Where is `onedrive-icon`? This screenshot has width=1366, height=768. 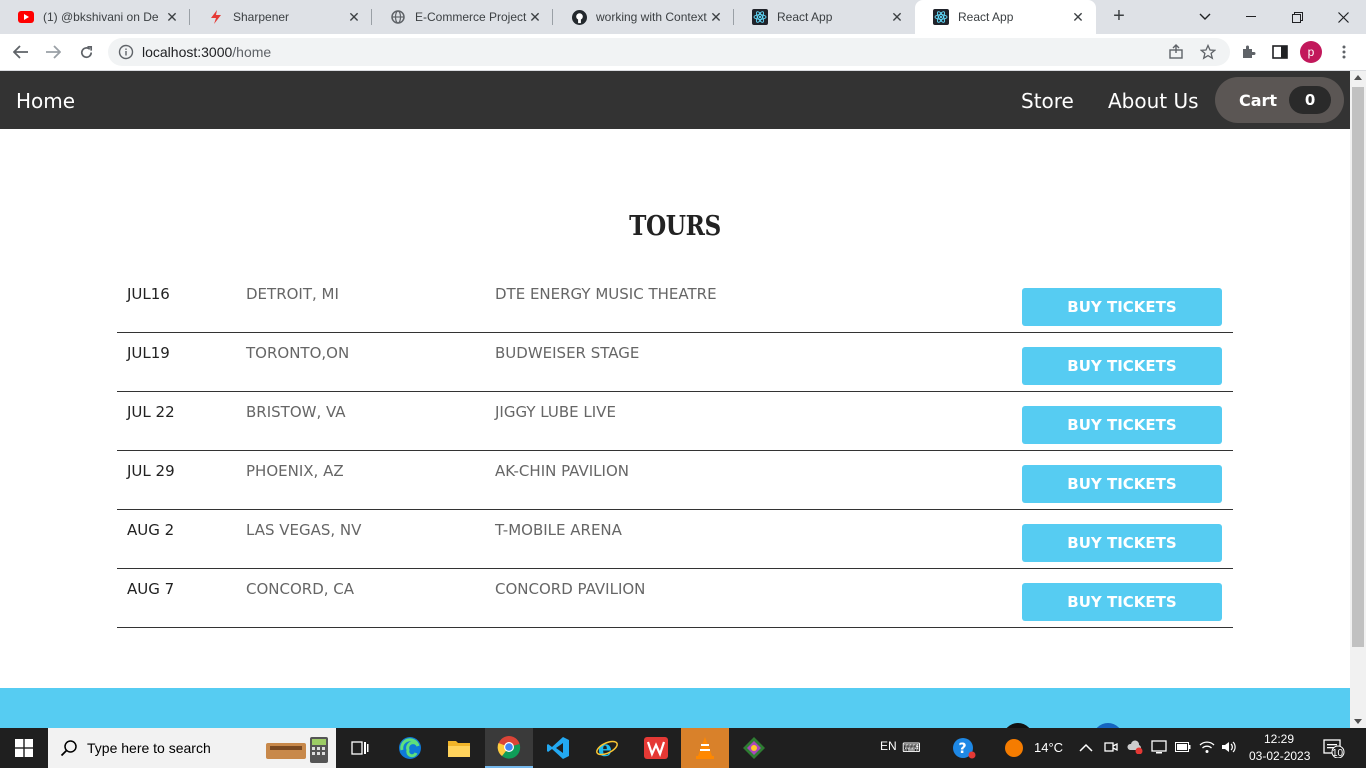 onedrive-icon is located at coordinates (1134, 748).